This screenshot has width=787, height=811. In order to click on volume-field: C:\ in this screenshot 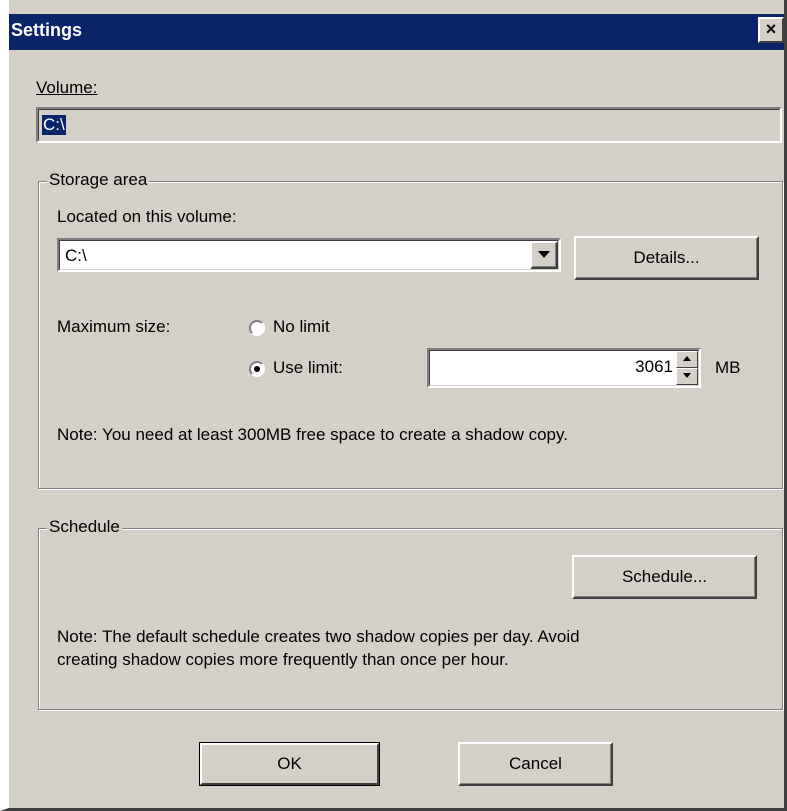, I will do `click(409, 125)`.